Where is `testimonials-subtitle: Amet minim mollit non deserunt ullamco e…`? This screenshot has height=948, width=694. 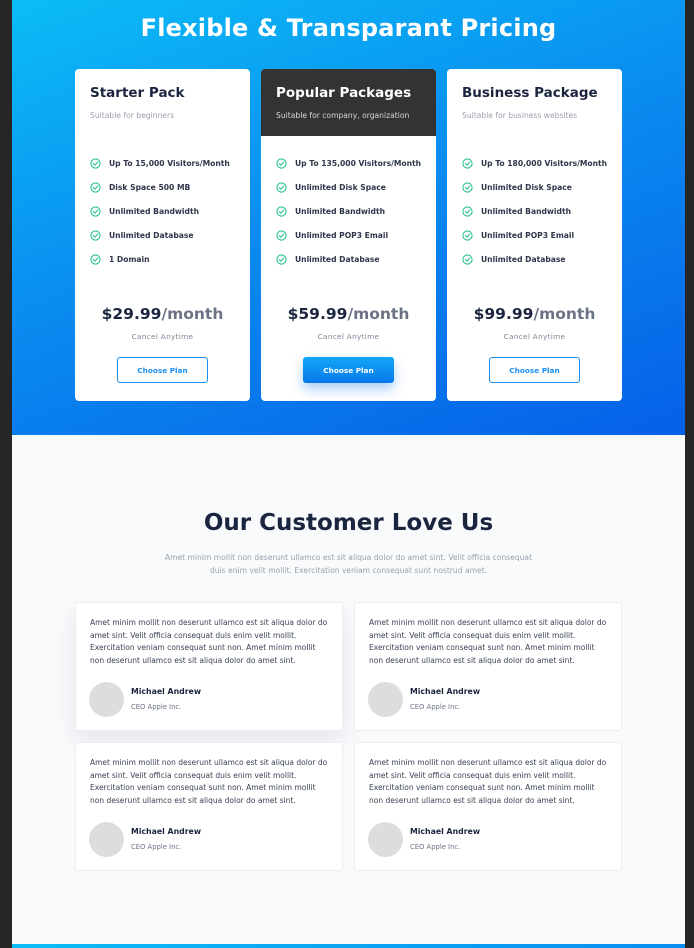 testimonials-subtitle: Amet minim mollit non deserunt ullamco e… is located at coordinates (348, 564).